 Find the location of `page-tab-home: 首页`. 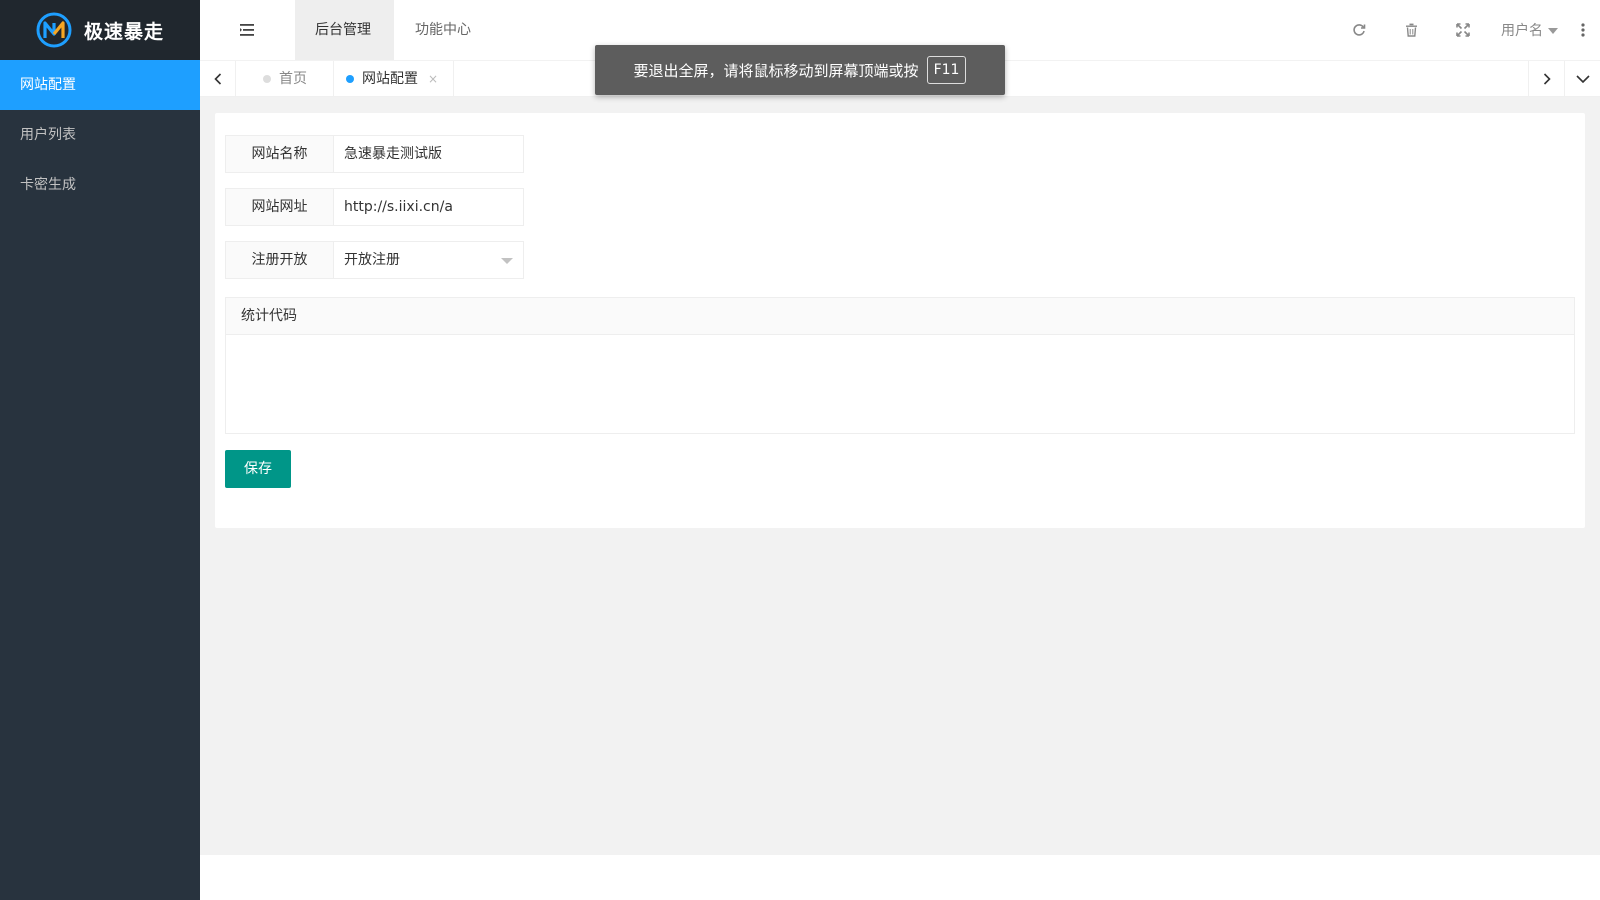

page-tab-home: 首页 is located at coordinates (285, 79).